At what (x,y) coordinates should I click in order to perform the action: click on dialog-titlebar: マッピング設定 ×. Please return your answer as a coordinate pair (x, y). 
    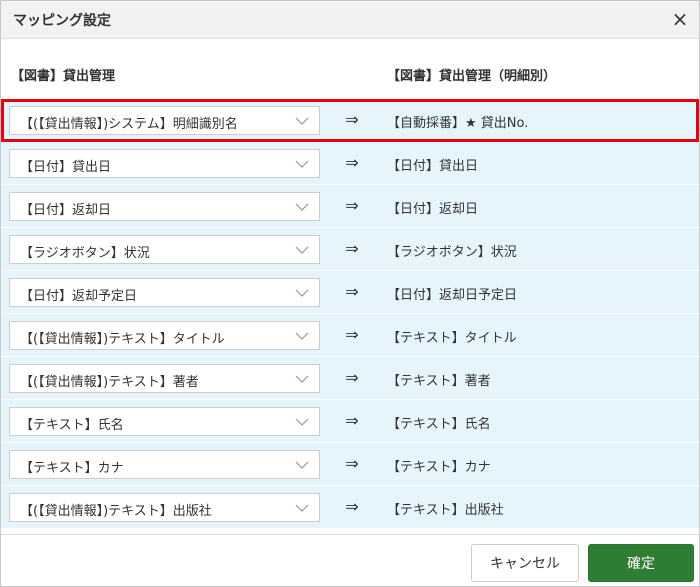
    Looking at the image, I should click on (350, 20).